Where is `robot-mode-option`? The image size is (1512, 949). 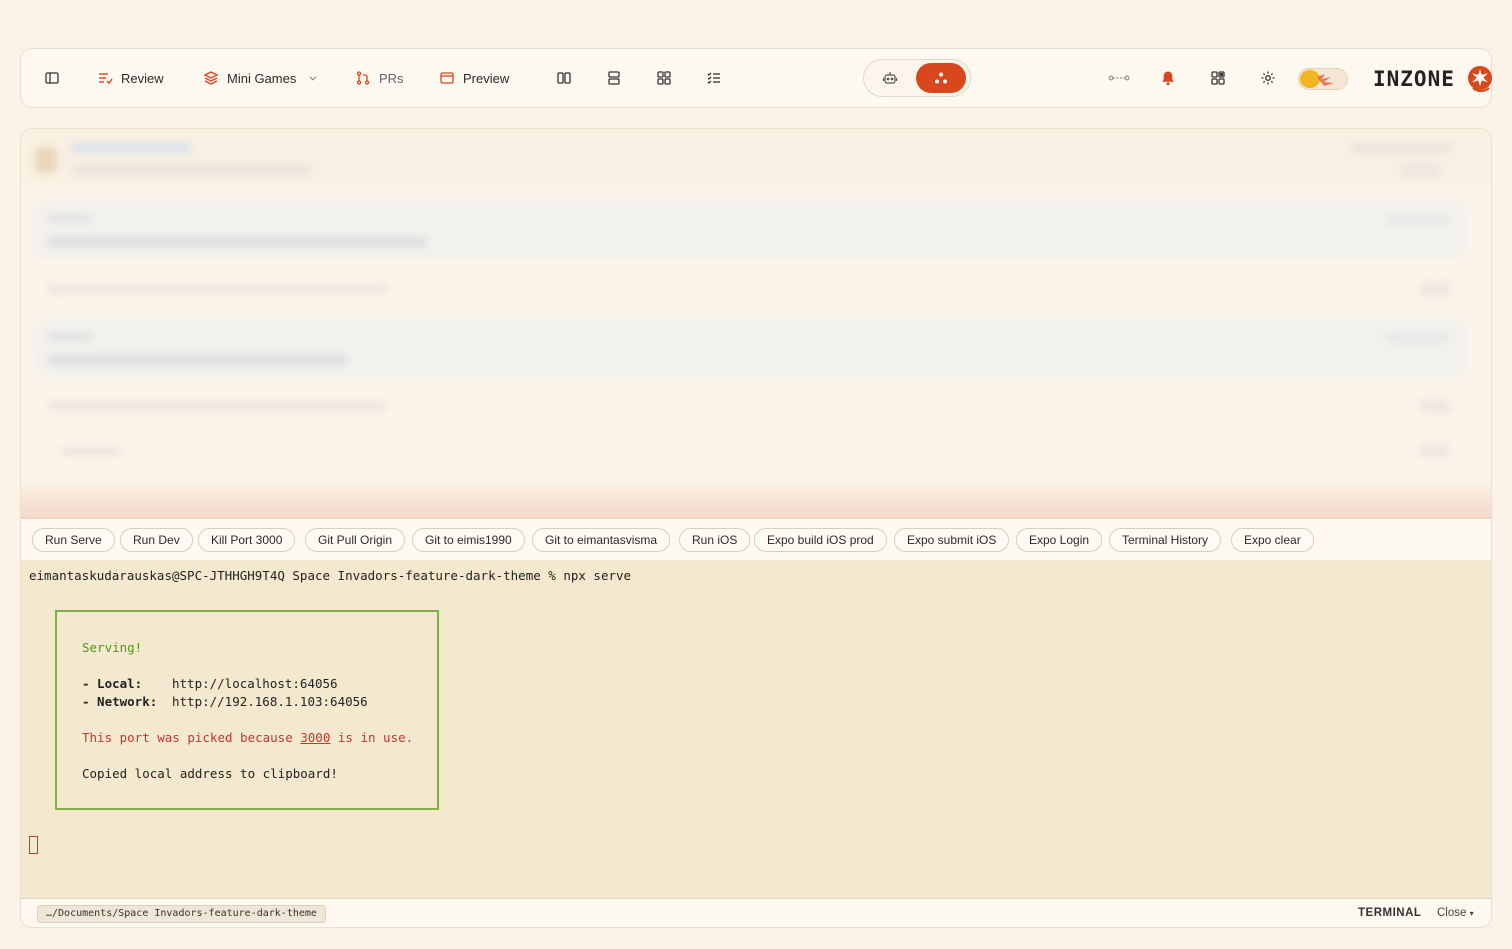 robot-mode-option is located at coordinates (890, 78).